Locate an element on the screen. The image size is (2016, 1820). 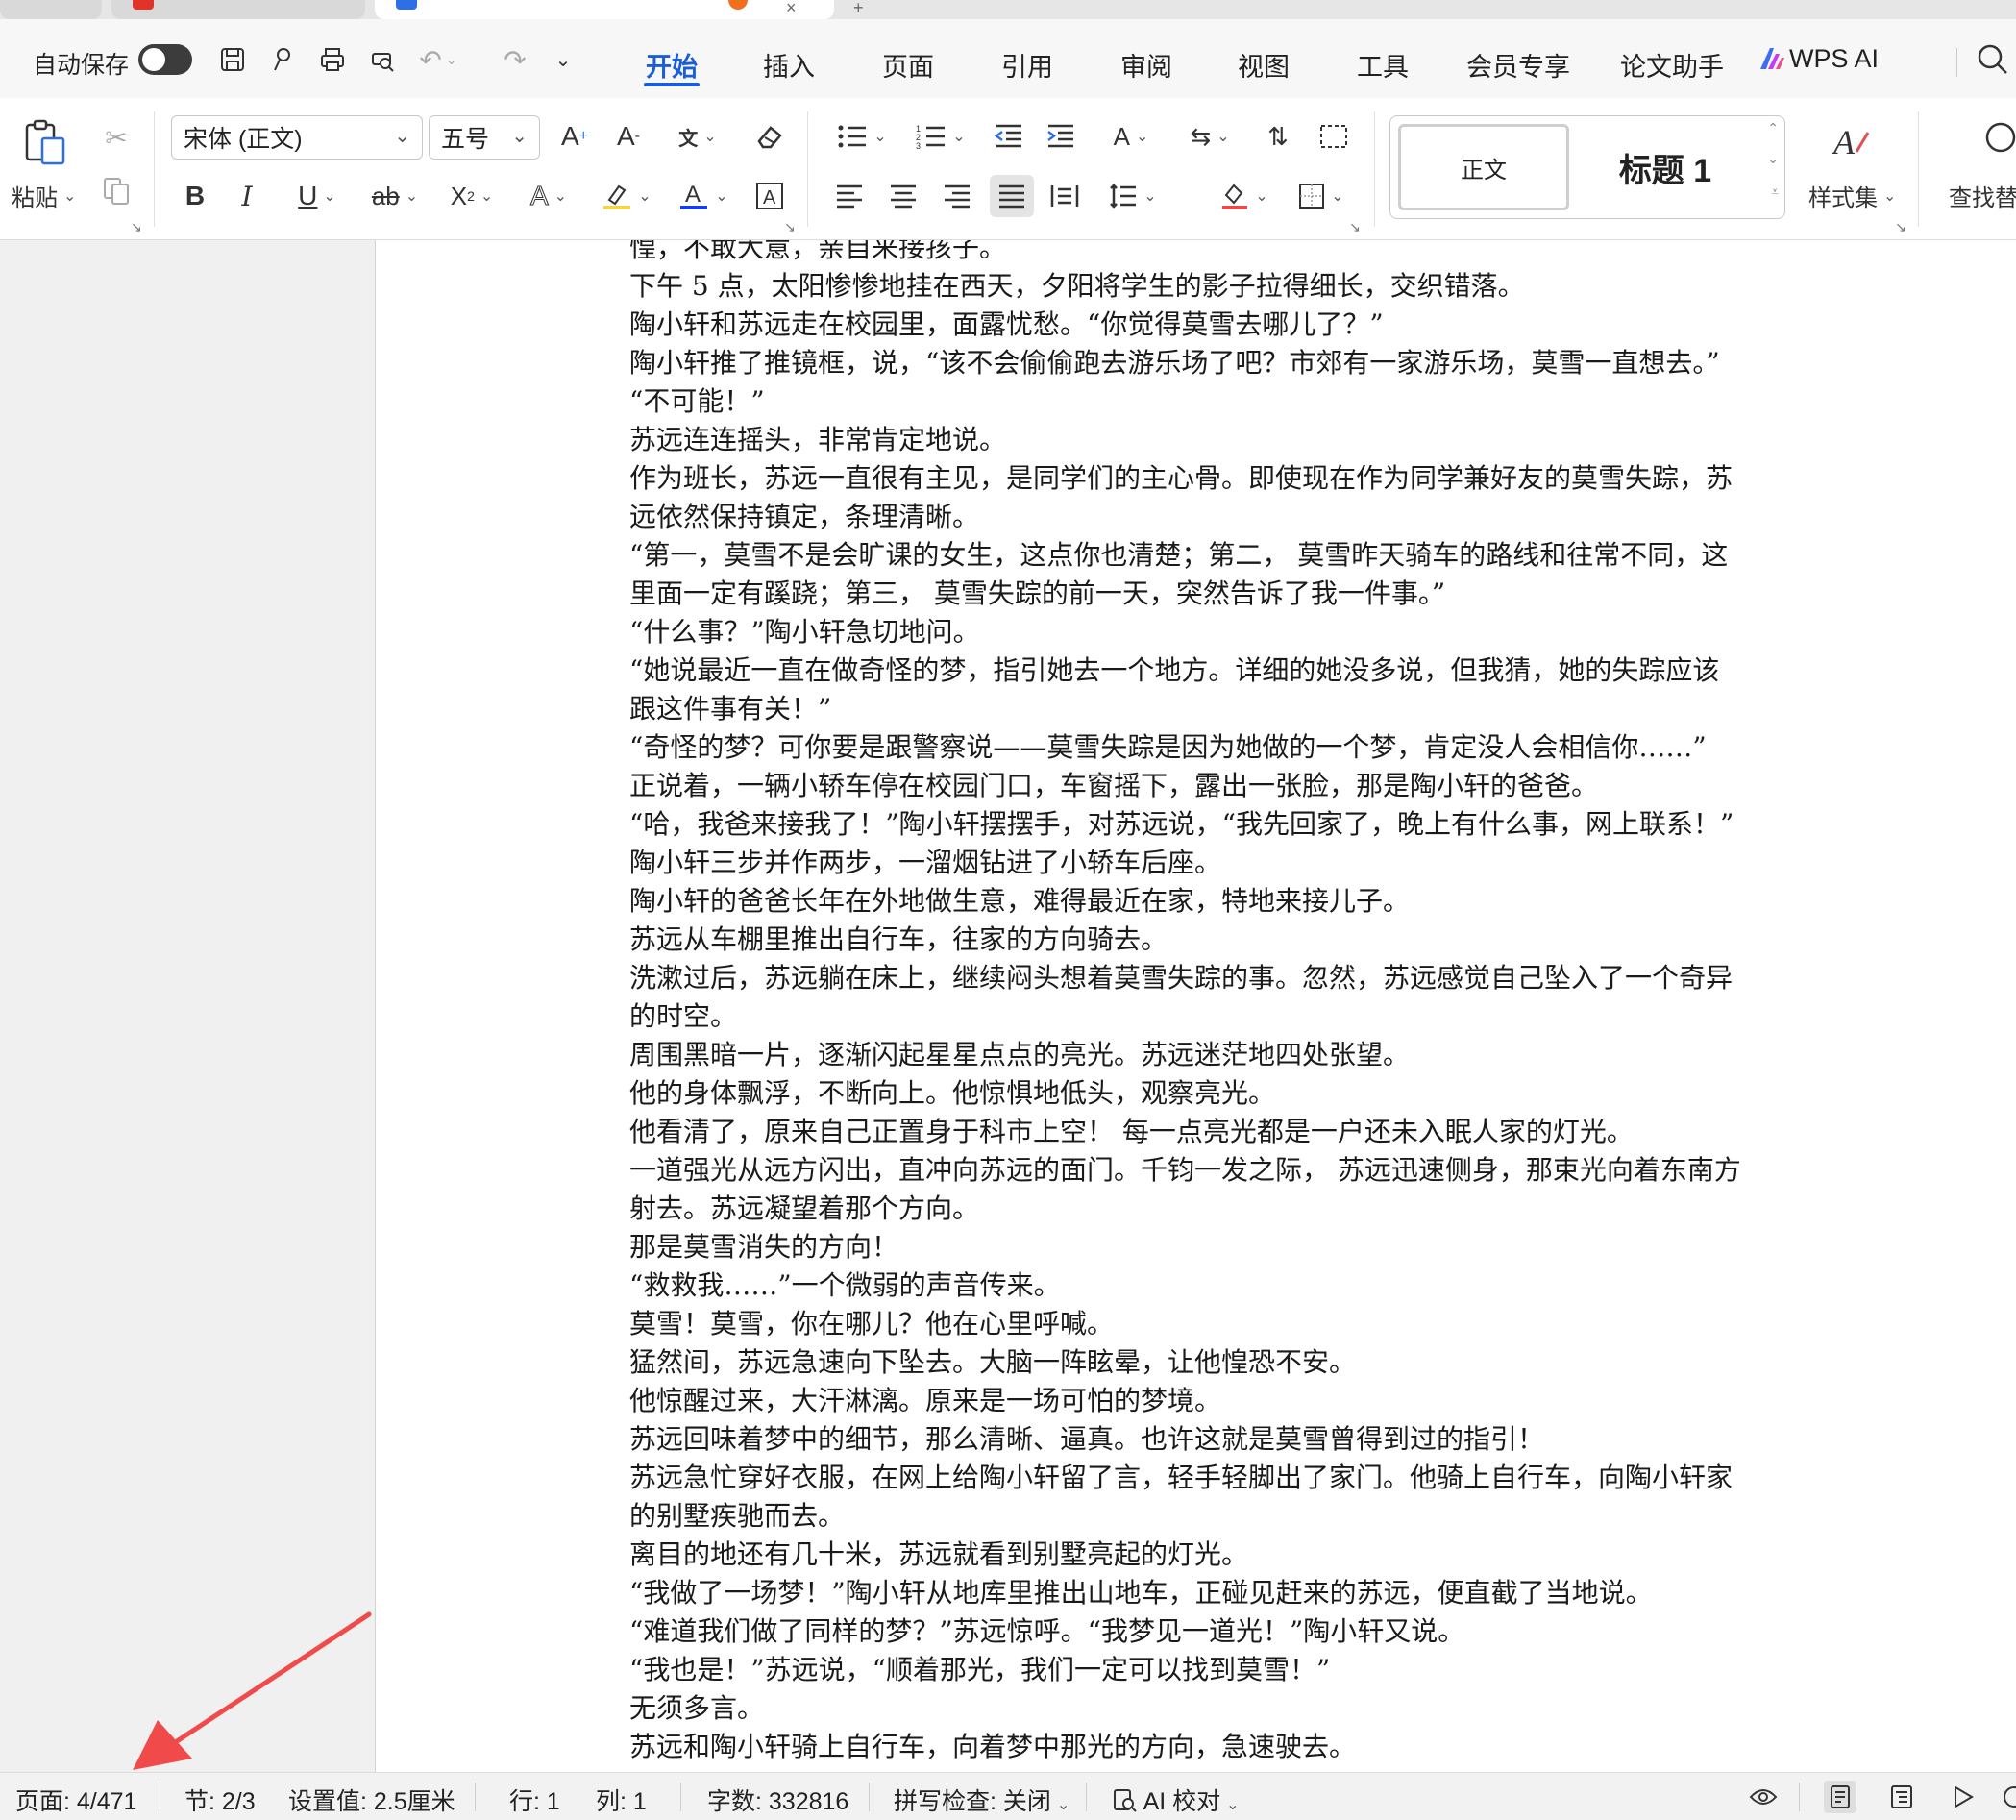
paragraph-dialog-launcher-icon: ↘ is located at coordinates (1355, 227).